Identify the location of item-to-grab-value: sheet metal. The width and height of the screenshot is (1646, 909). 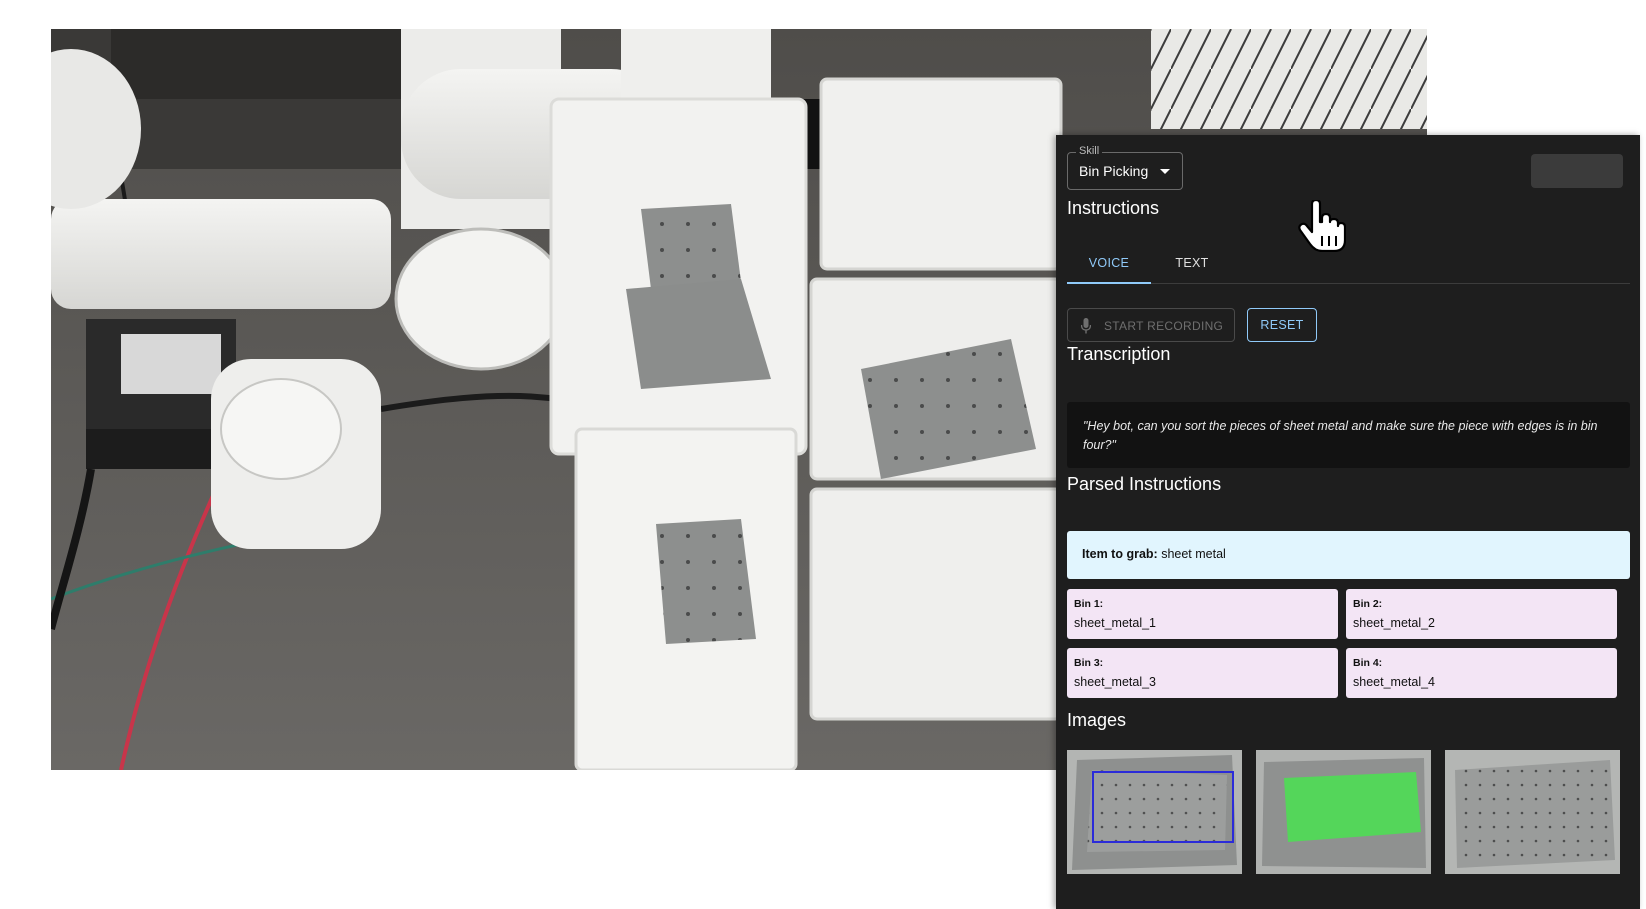
(1193, 554).